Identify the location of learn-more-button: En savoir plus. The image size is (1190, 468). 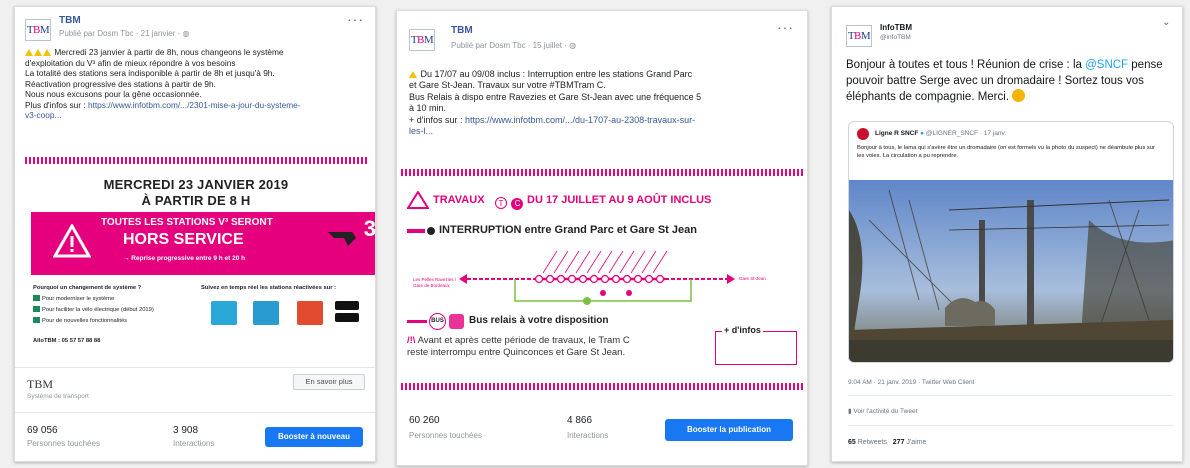
(329, 382).